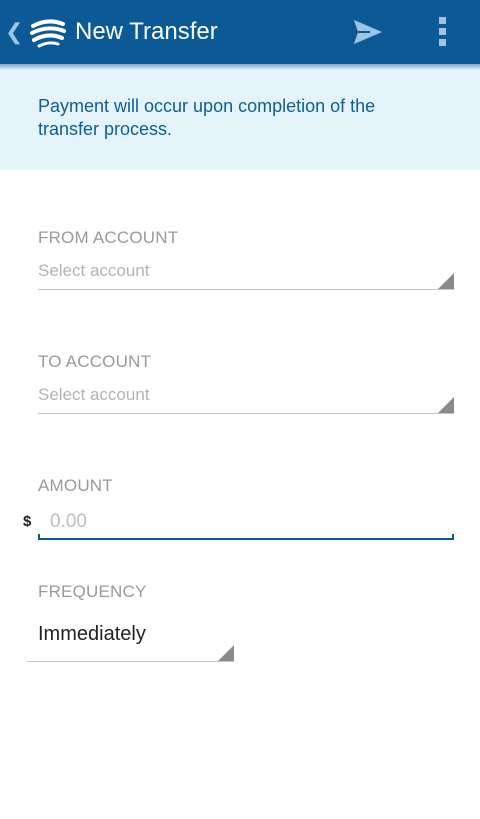 The image size is (480, 819). Describe the element at coordinates (27, 521) in the screenshot. I see `currency-symbol: $` at that location.